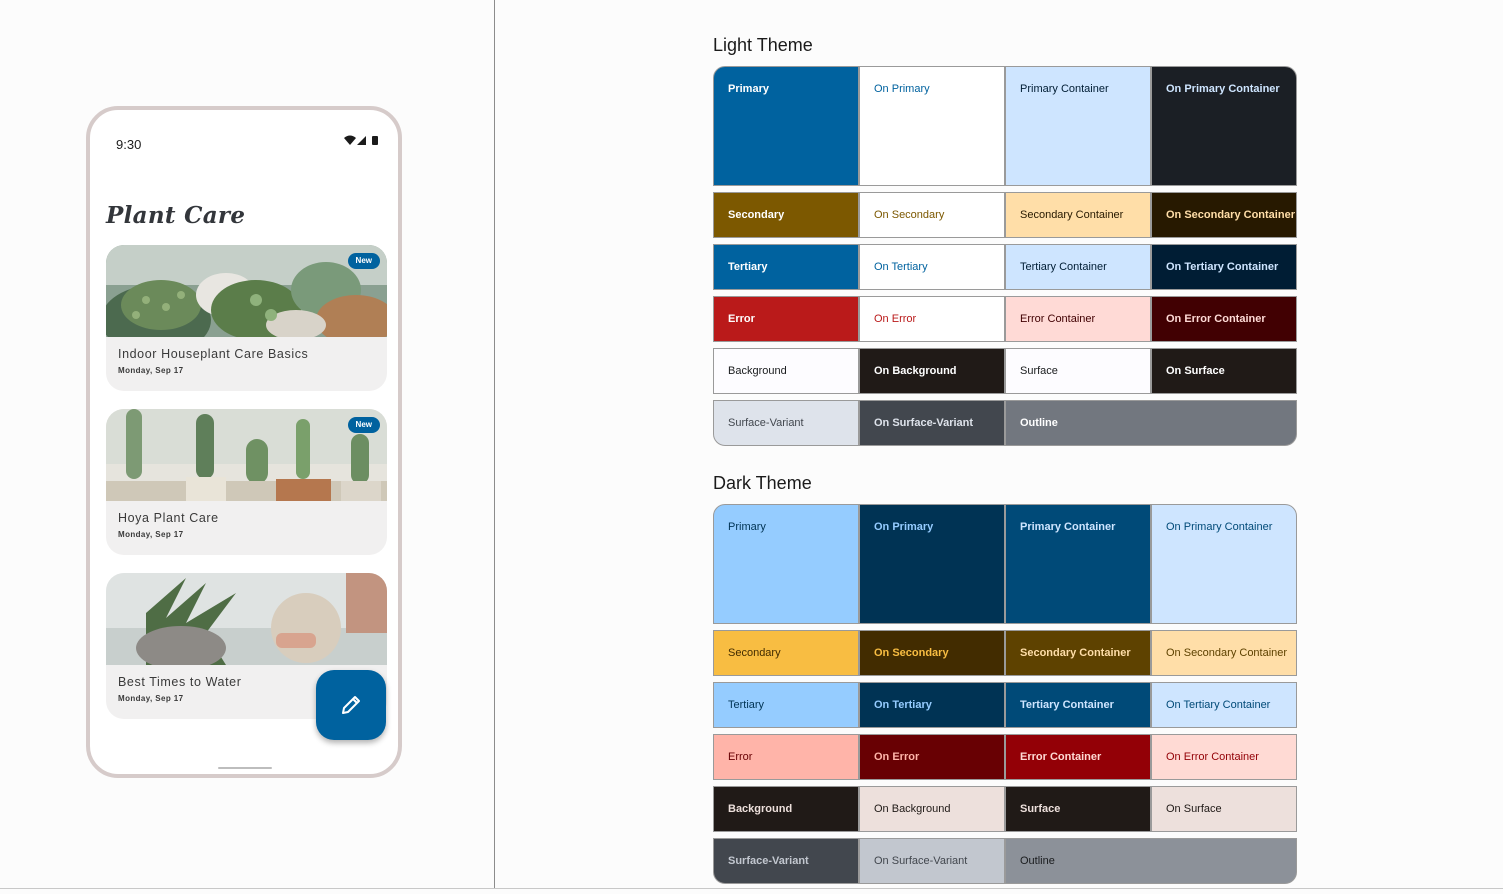  I want to click on status-bar: 9:30, so click(244, 140).